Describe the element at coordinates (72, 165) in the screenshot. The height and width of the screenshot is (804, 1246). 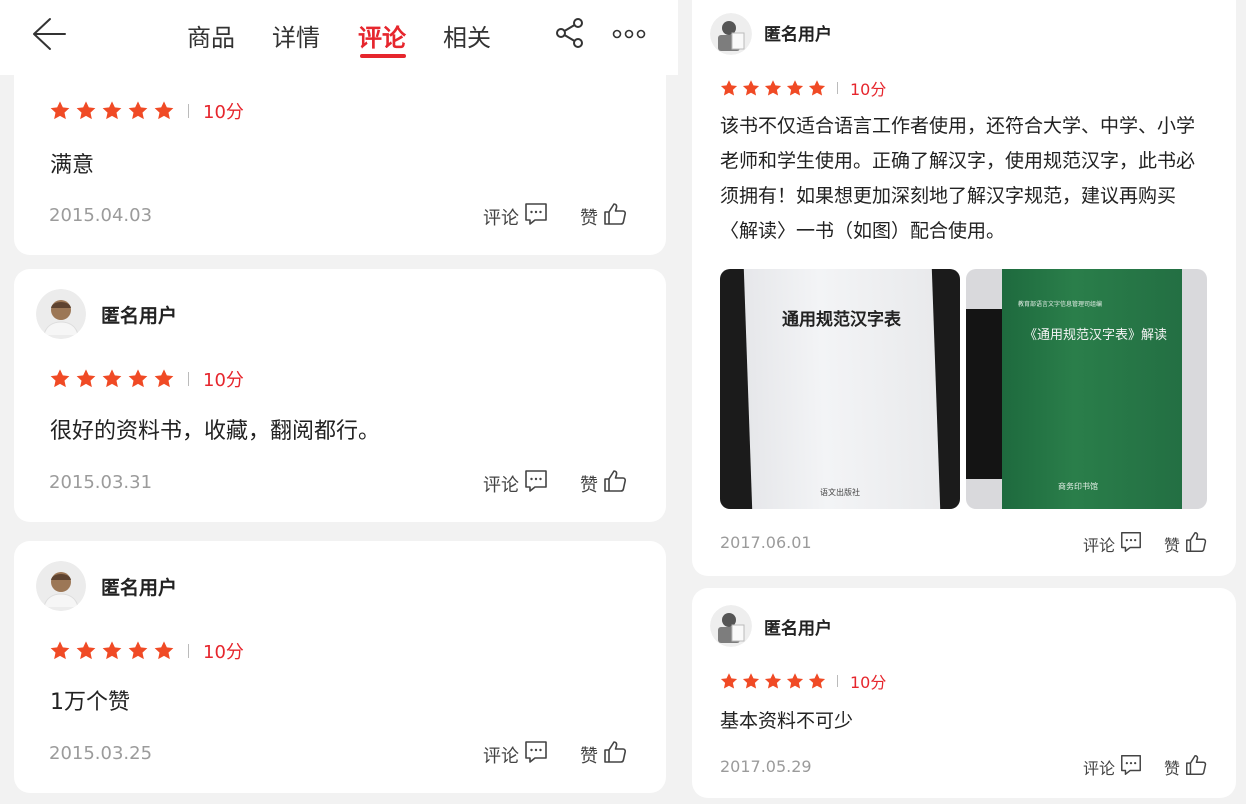
I see `review-text: 满意` at that location.